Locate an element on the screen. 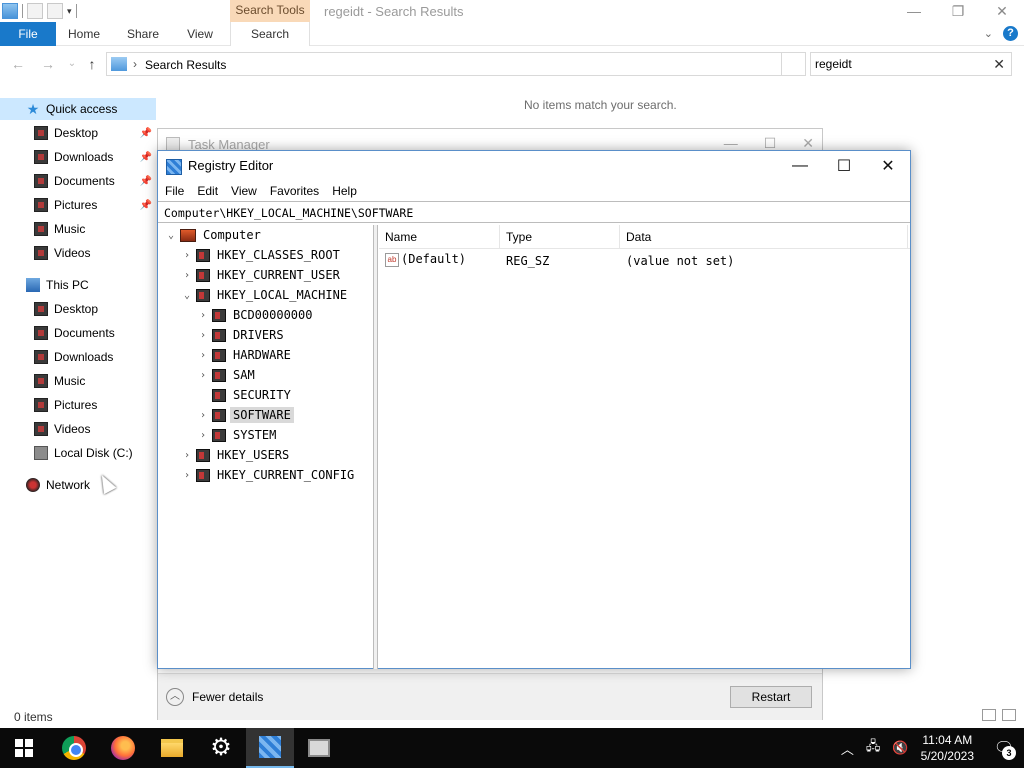 Image resolution: width=1024 pixels, height=768 pixels. clear-search-icon: ✕ is located at coordinates (999, 64).